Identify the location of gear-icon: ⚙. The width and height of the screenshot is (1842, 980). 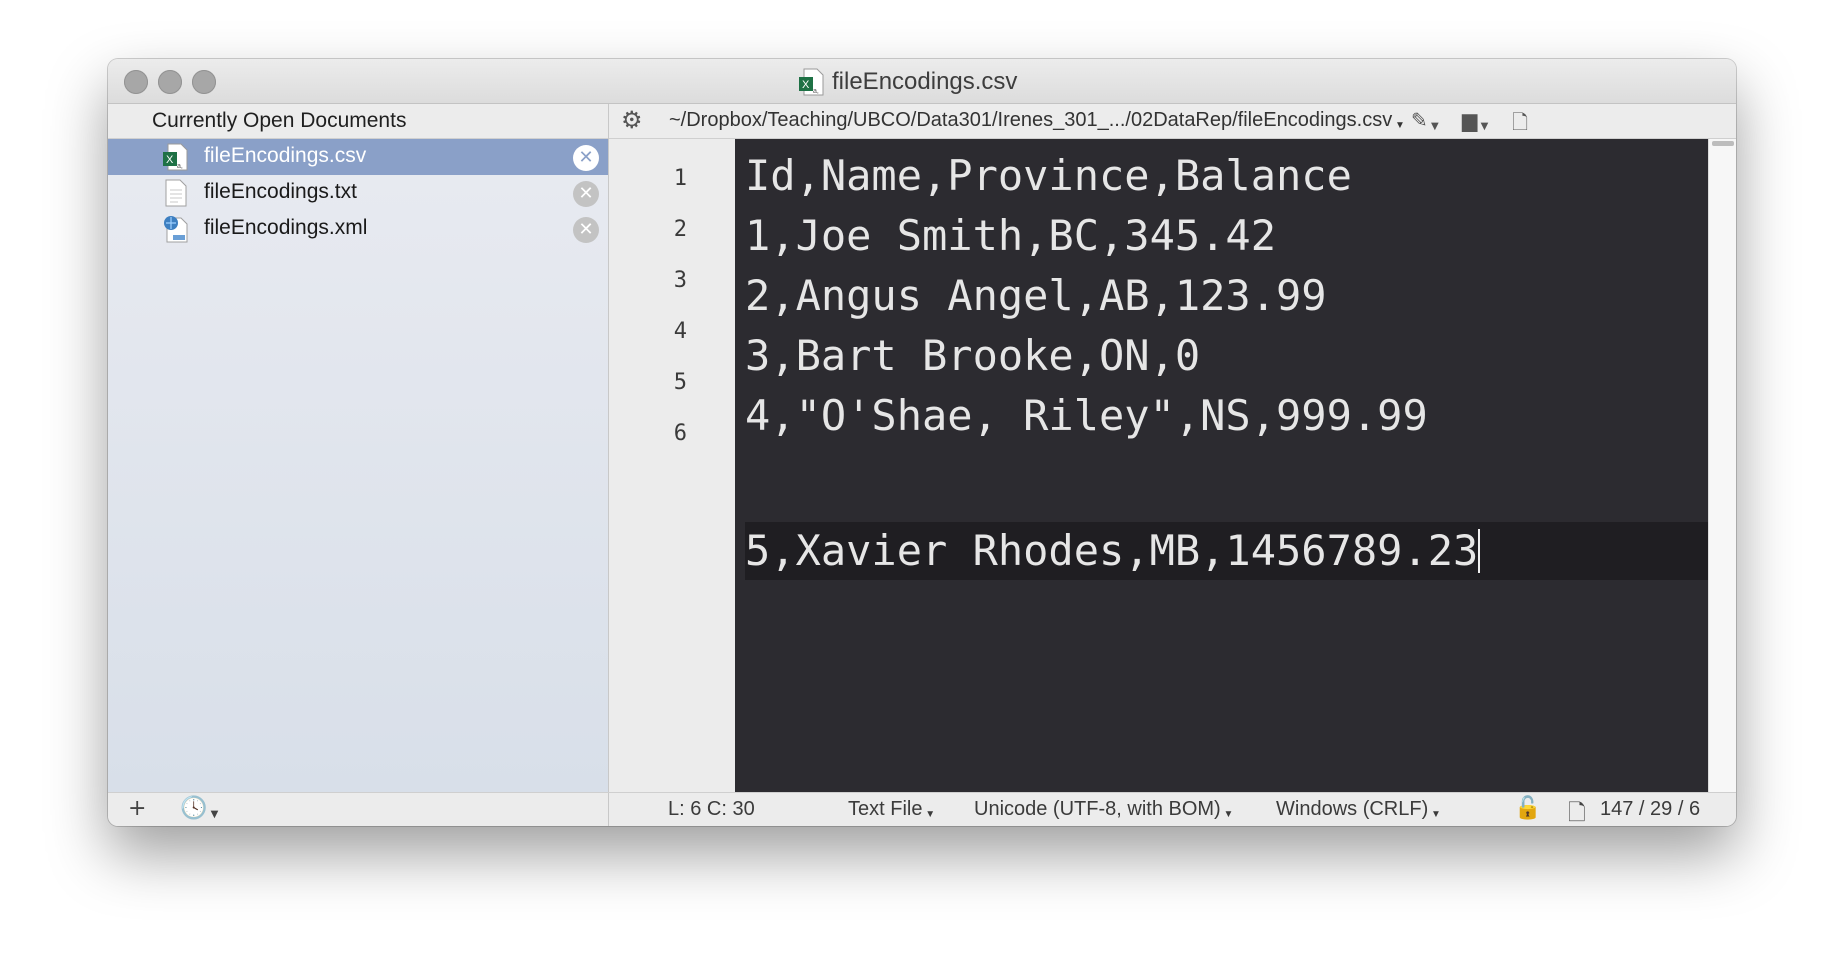
(632, 120).